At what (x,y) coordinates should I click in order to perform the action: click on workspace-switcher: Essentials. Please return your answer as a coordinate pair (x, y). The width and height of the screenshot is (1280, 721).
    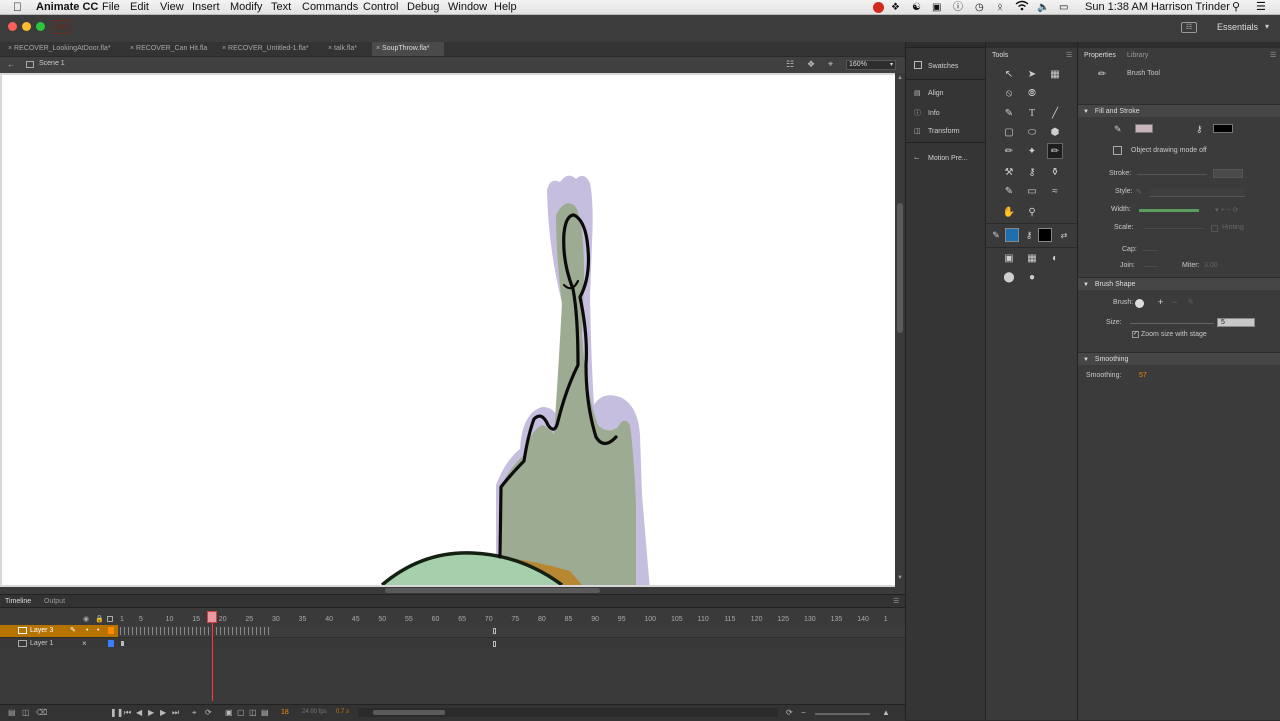
    Looking at the image, I should click on (1237, 27).